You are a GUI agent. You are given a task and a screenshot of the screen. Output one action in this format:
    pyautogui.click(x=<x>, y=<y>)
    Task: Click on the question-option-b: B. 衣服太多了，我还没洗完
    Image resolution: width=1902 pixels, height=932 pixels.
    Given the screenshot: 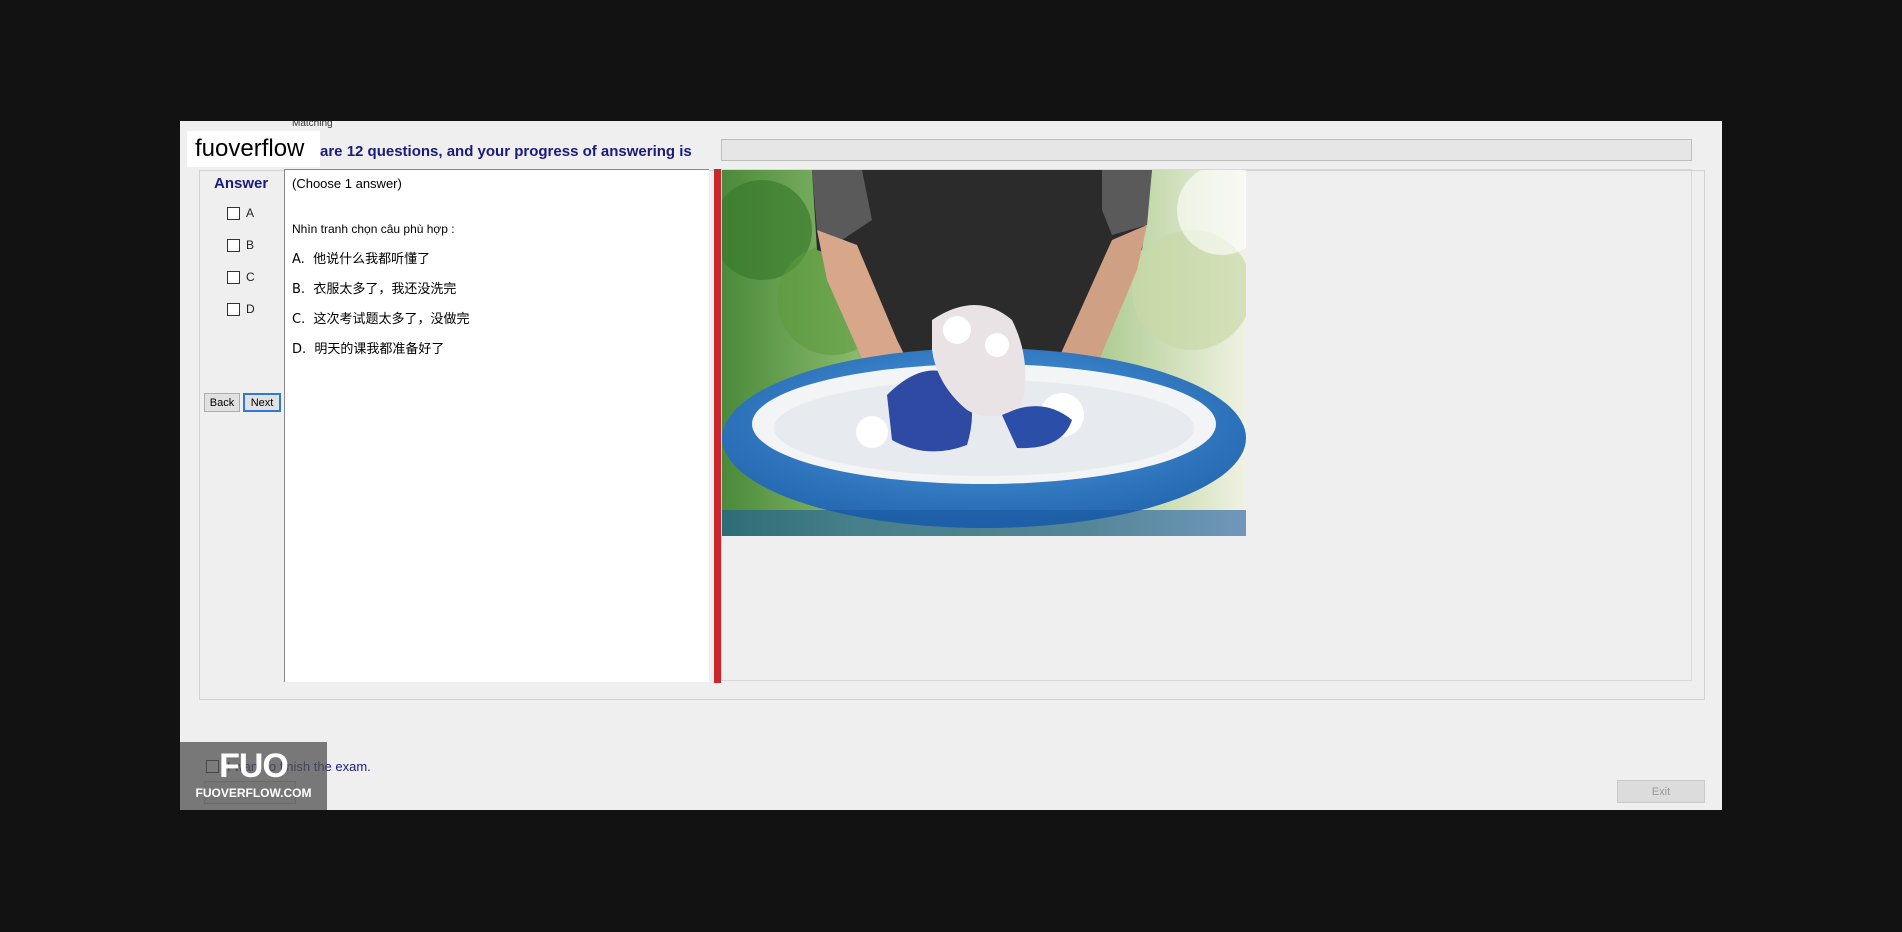 What is the action you would take?
    pyautogui.click(x=374, y=287)
    